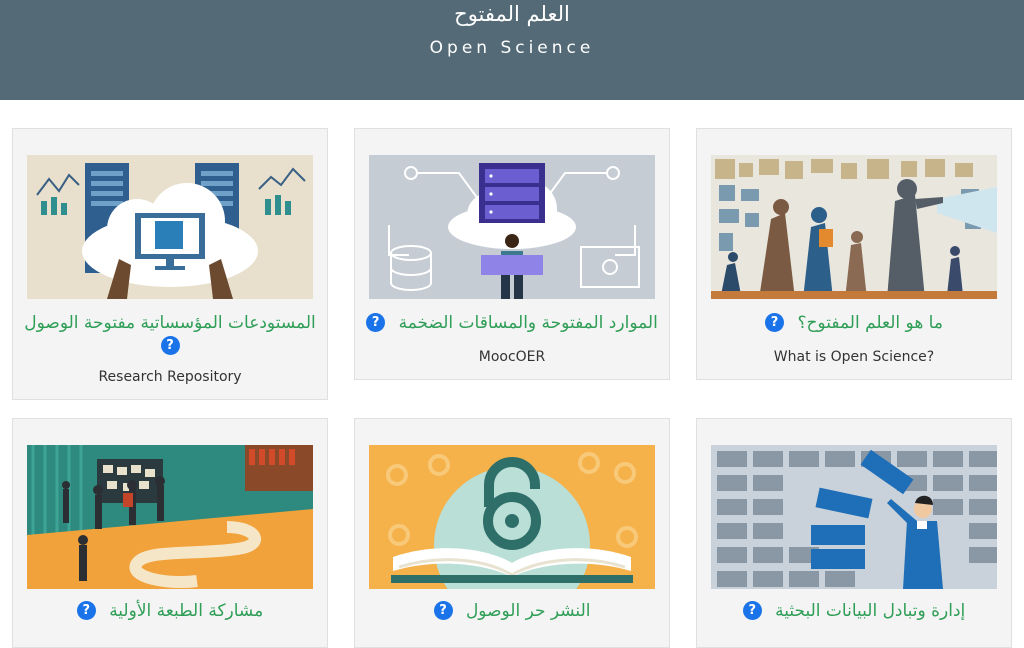  What do you see at coordinates (512, 227) in the screenshot?
I see `card-image-mooc-oer` at bounding box center [512, 227].